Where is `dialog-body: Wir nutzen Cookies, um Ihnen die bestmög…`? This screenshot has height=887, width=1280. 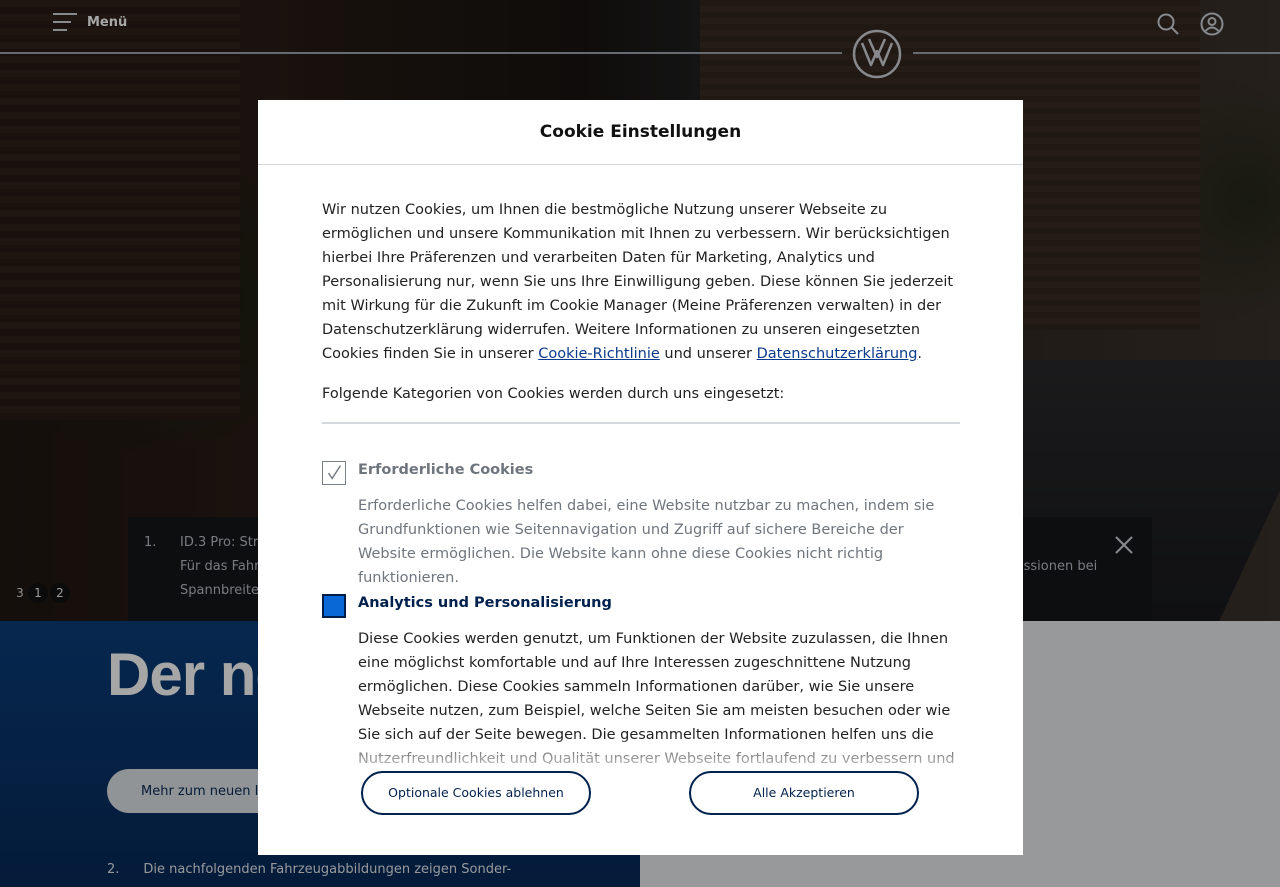 dialog-body: Wir nutzen Cookies, um Ihnen die bestmög… is located at coordinates (641, 311).